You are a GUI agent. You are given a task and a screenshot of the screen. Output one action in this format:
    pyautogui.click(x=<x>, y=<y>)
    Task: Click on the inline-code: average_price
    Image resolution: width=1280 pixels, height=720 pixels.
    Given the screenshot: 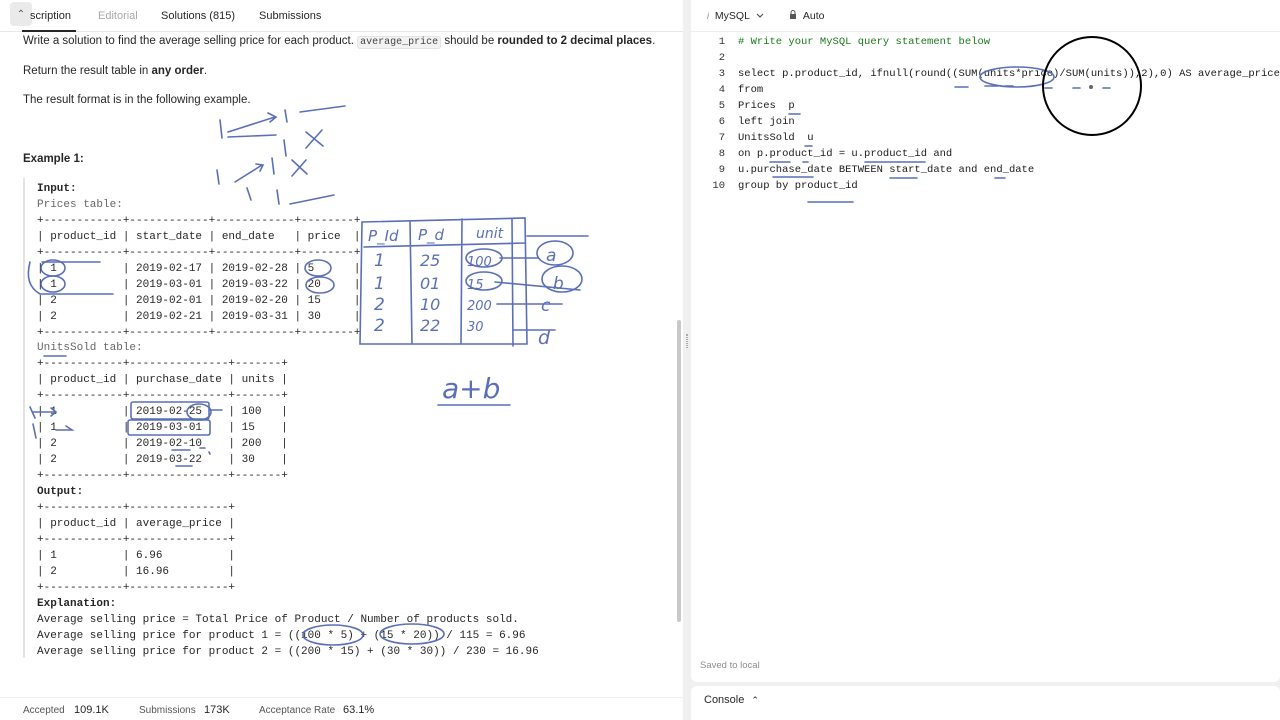 What is the action you would take?
    pyautogui.click(x=399, y=42)
    